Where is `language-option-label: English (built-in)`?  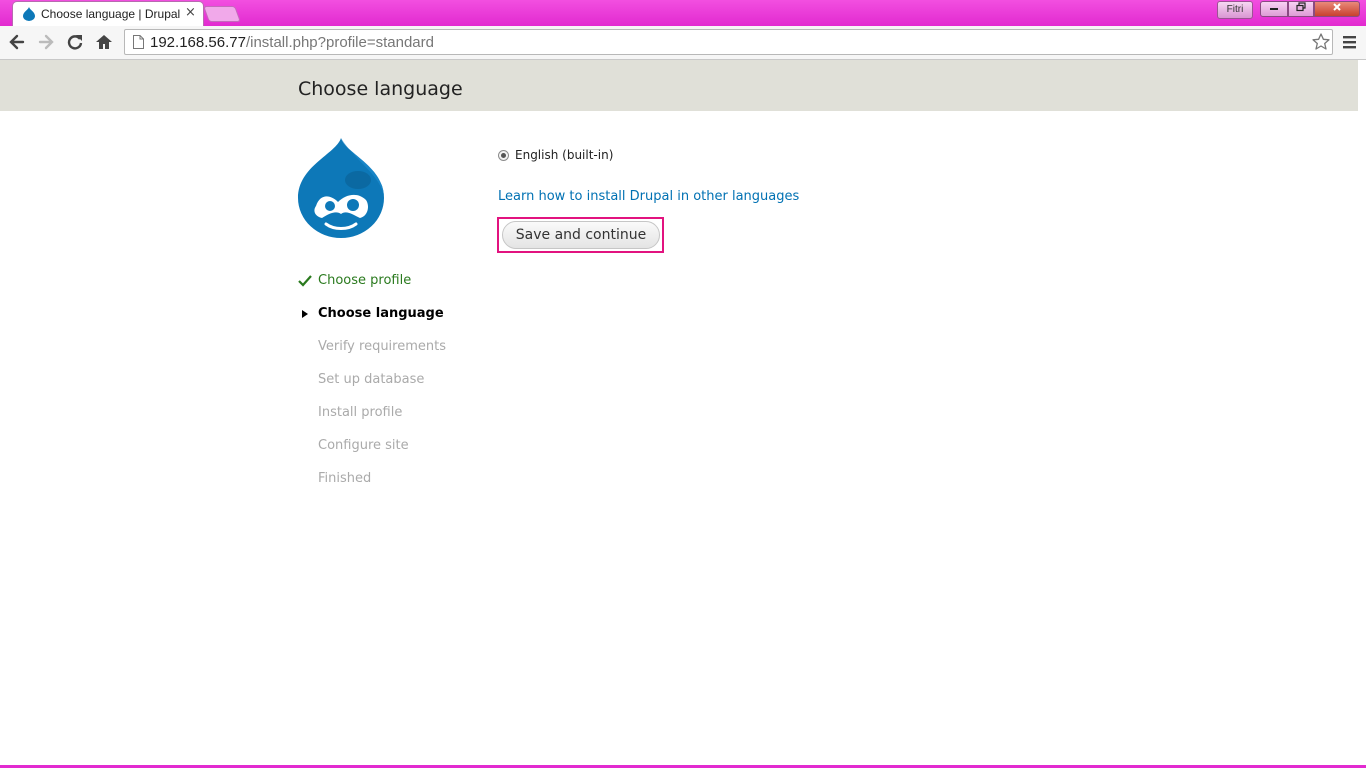
language-option-label: English (built-in) is located at coordinates (564, 155).